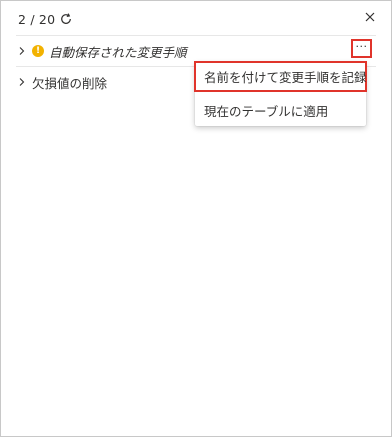 The image size is (392, 437). I want to click on menu-item-apply-to-table: 現在のテーブルに適用, so click(280, 110).